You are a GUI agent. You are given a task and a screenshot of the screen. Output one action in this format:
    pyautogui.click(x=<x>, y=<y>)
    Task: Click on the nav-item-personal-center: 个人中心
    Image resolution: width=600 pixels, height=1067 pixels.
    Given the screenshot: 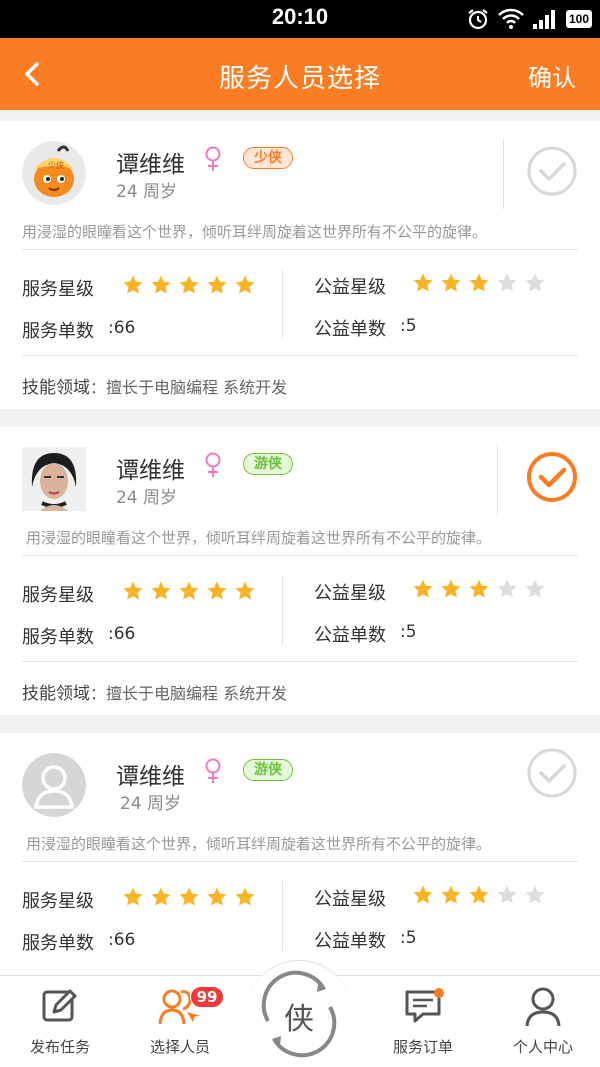 What is the action you would take?
    pyautogui.click(x=541, y=1021)
    